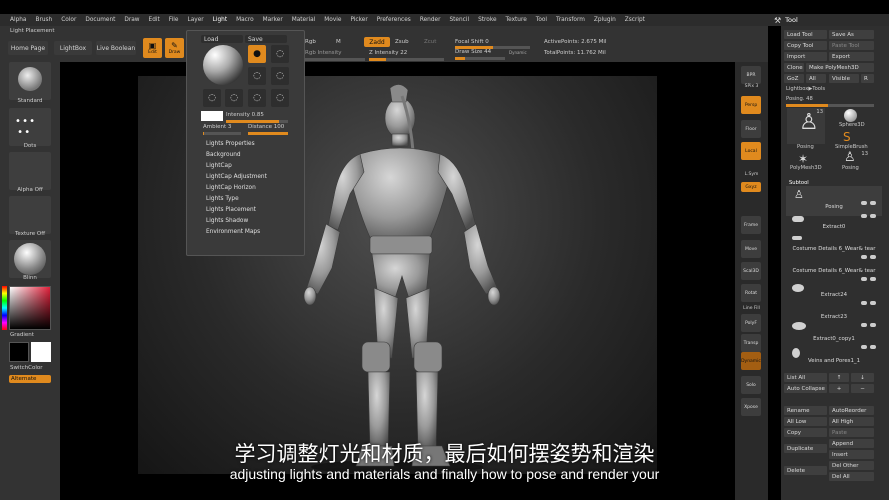  Describe the element at coordinates (338, 42) in the screenshot. I see `m-toggle: M` at that location.